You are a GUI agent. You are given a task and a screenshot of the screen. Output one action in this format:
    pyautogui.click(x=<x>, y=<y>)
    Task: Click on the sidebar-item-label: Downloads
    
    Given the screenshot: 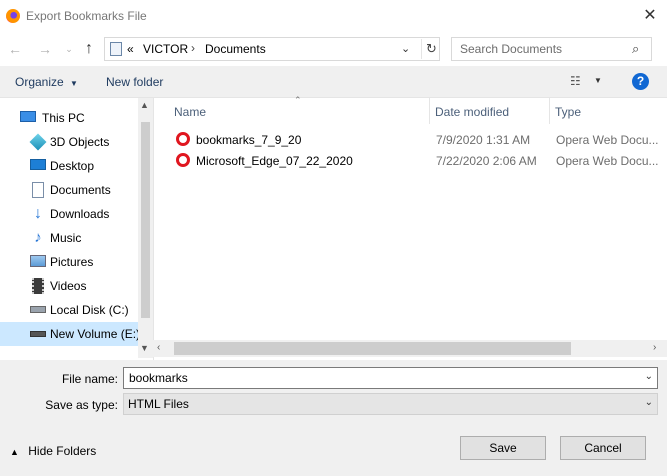 What is the action you would take?
    pyautogui.click(x=80, y=214)
    